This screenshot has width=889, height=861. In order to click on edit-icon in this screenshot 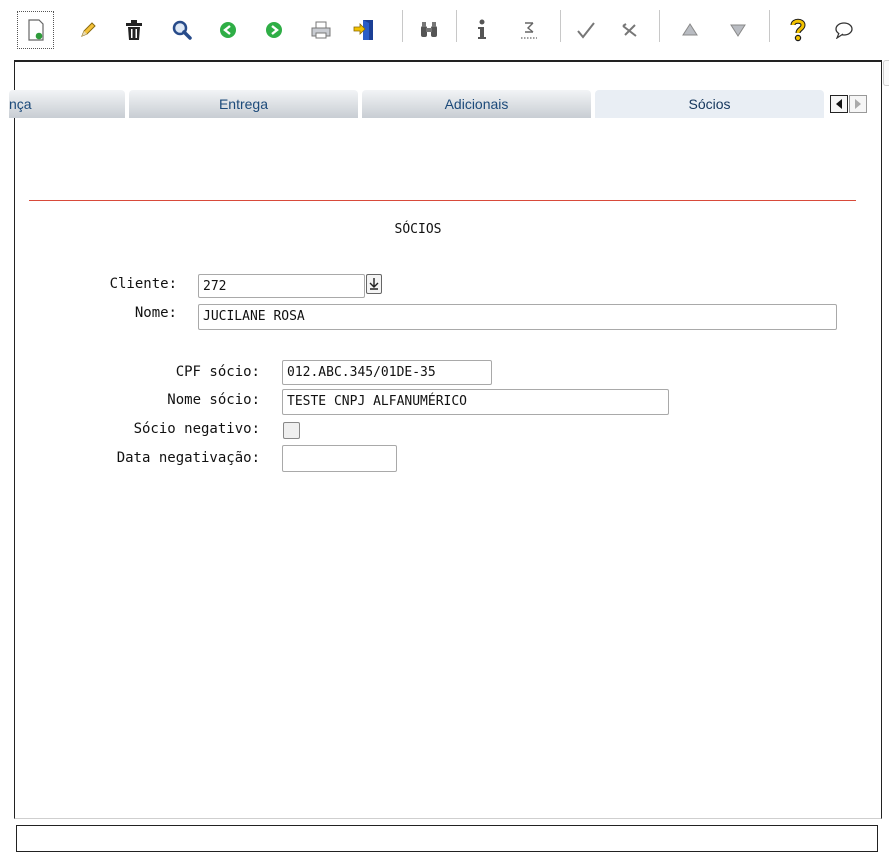, I will do `click(88, 29)`.